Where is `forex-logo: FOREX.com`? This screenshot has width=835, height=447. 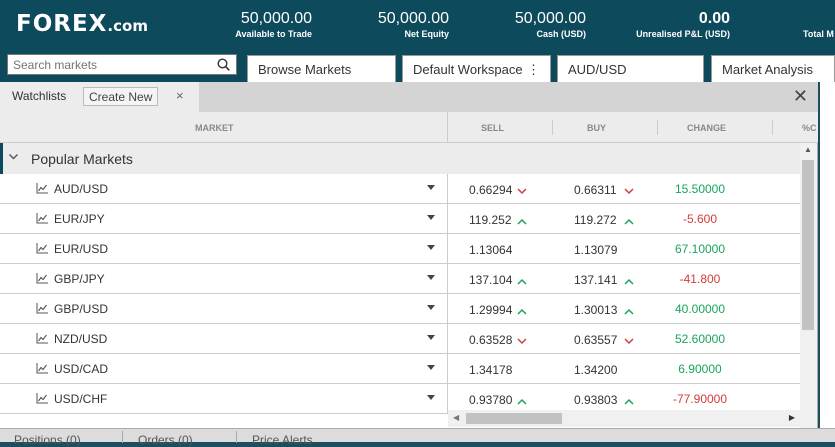 forex-logo: FOREX.com is located at coordinates (82, 24).